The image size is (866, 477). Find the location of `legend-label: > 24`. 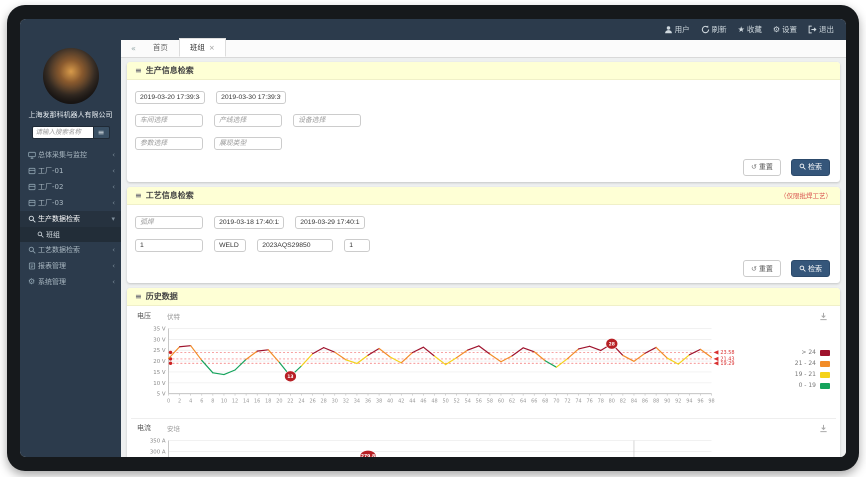

legend-label: > 24 is located at coordinates (808, 352).